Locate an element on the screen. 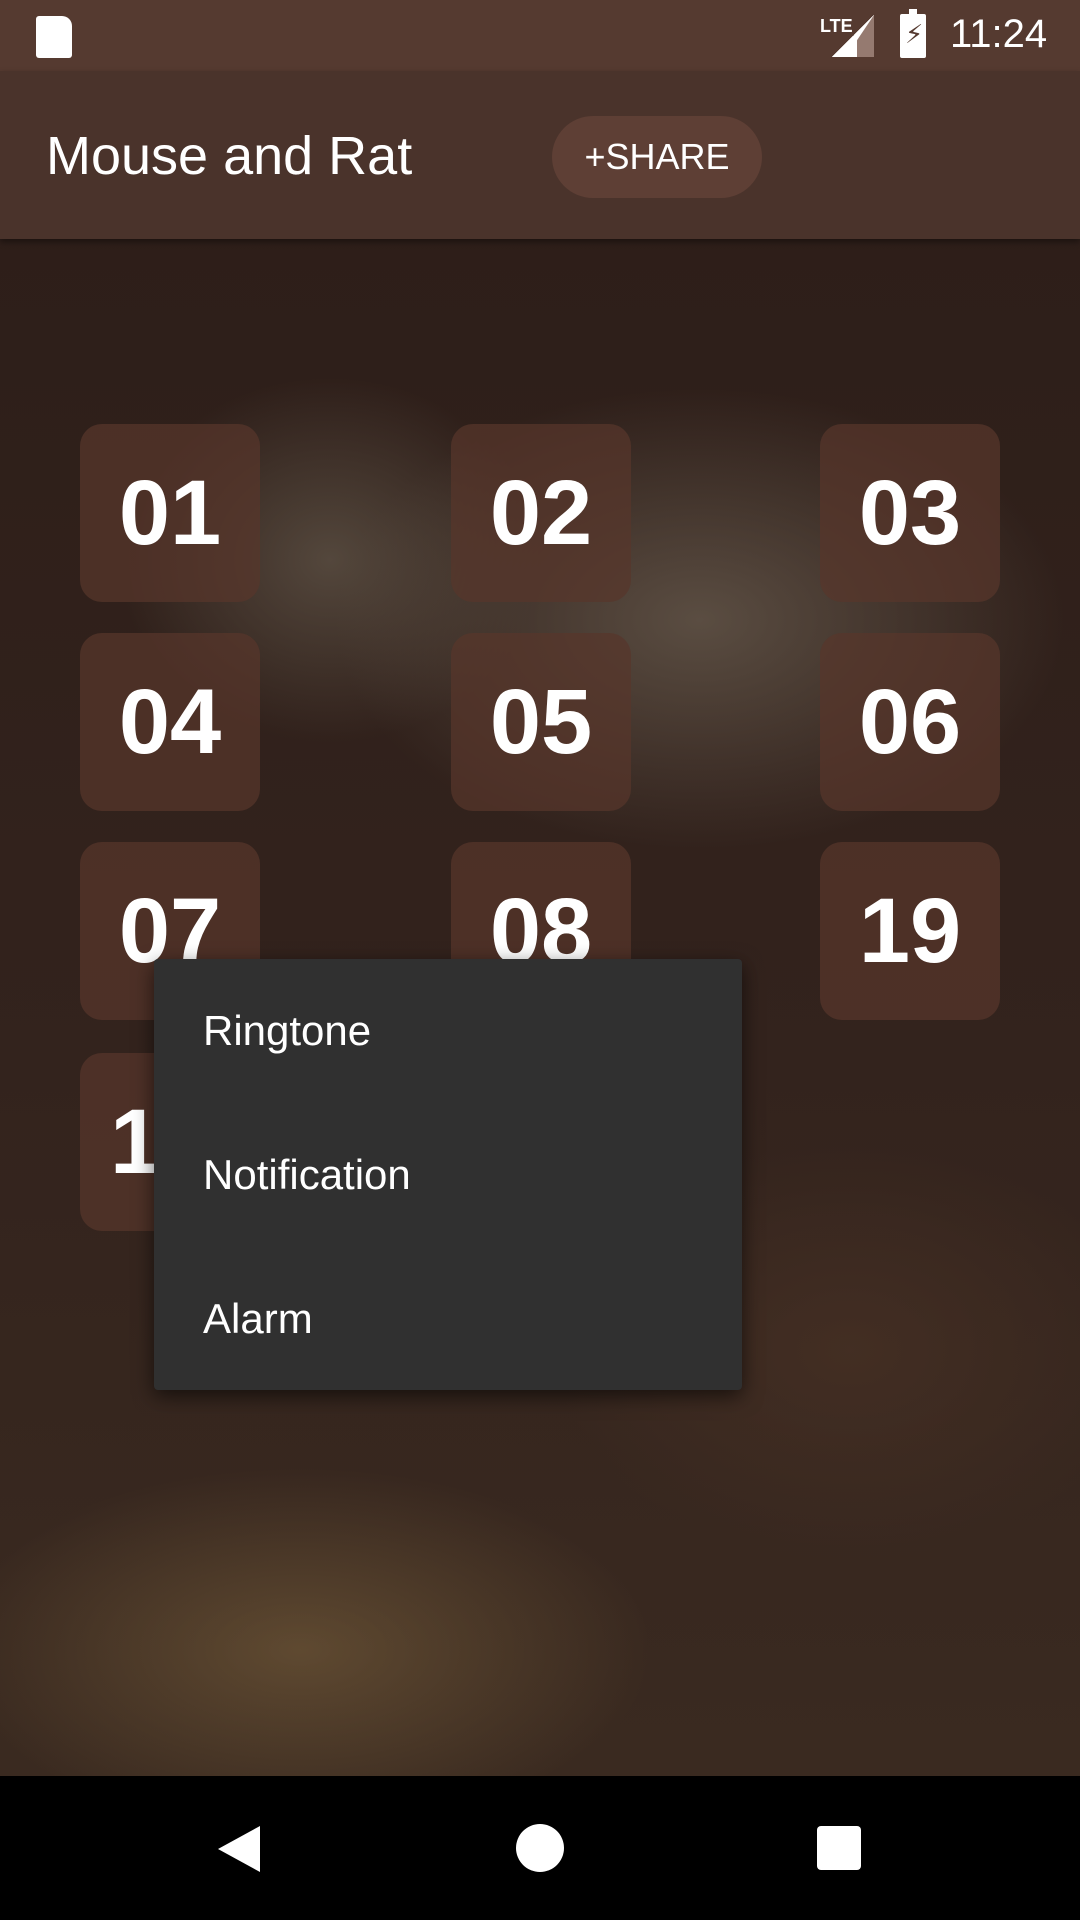 The width and height of the screenshot is (1080, 1920). menu-item-notification: Notification is located at coordinates (448, 1175).